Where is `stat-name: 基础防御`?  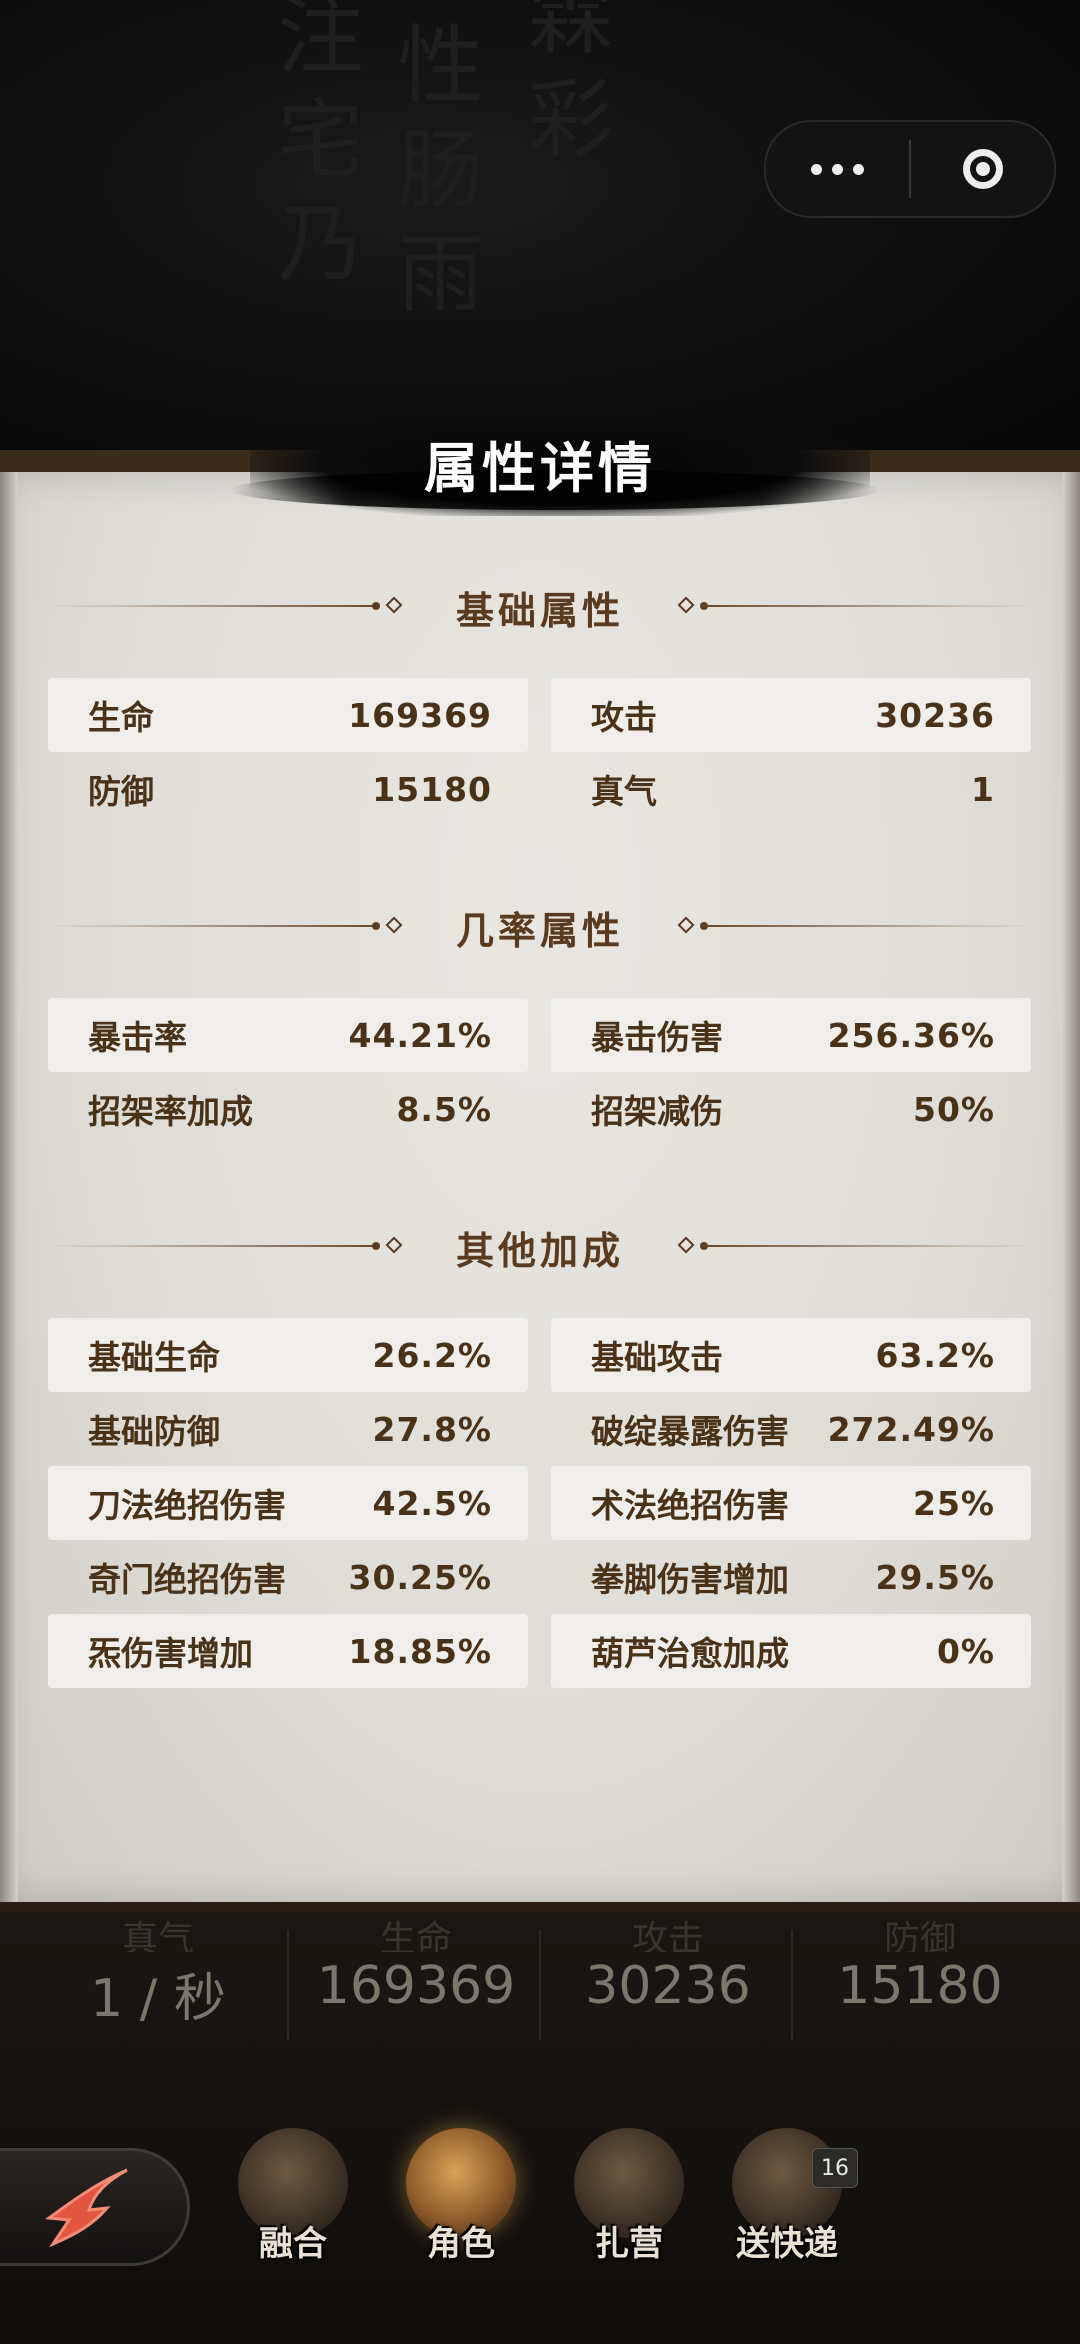
stat-name: 基础防御 is located at coordinates (154, 1431).